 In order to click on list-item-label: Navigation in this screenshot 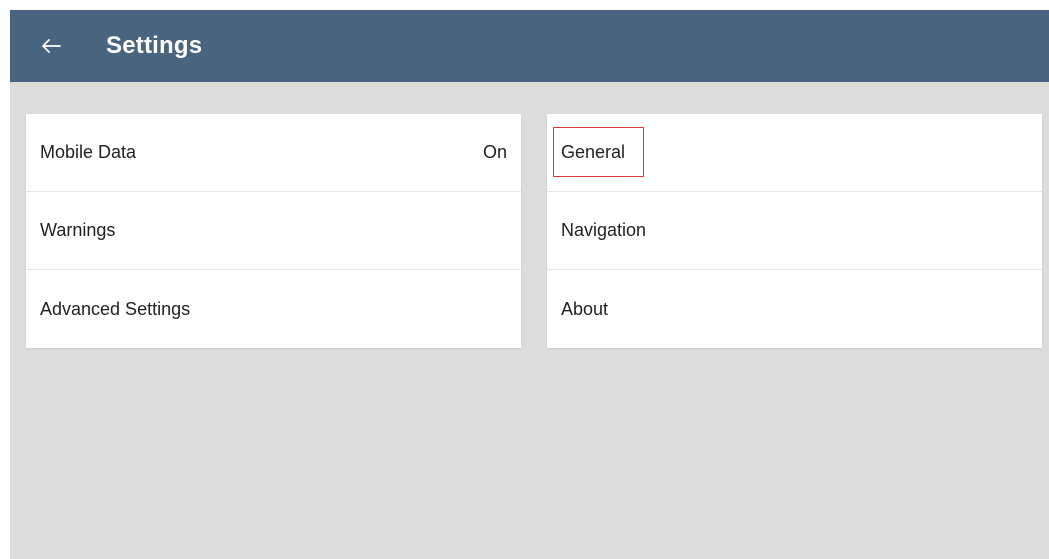, I will do `click(604, 230)`.